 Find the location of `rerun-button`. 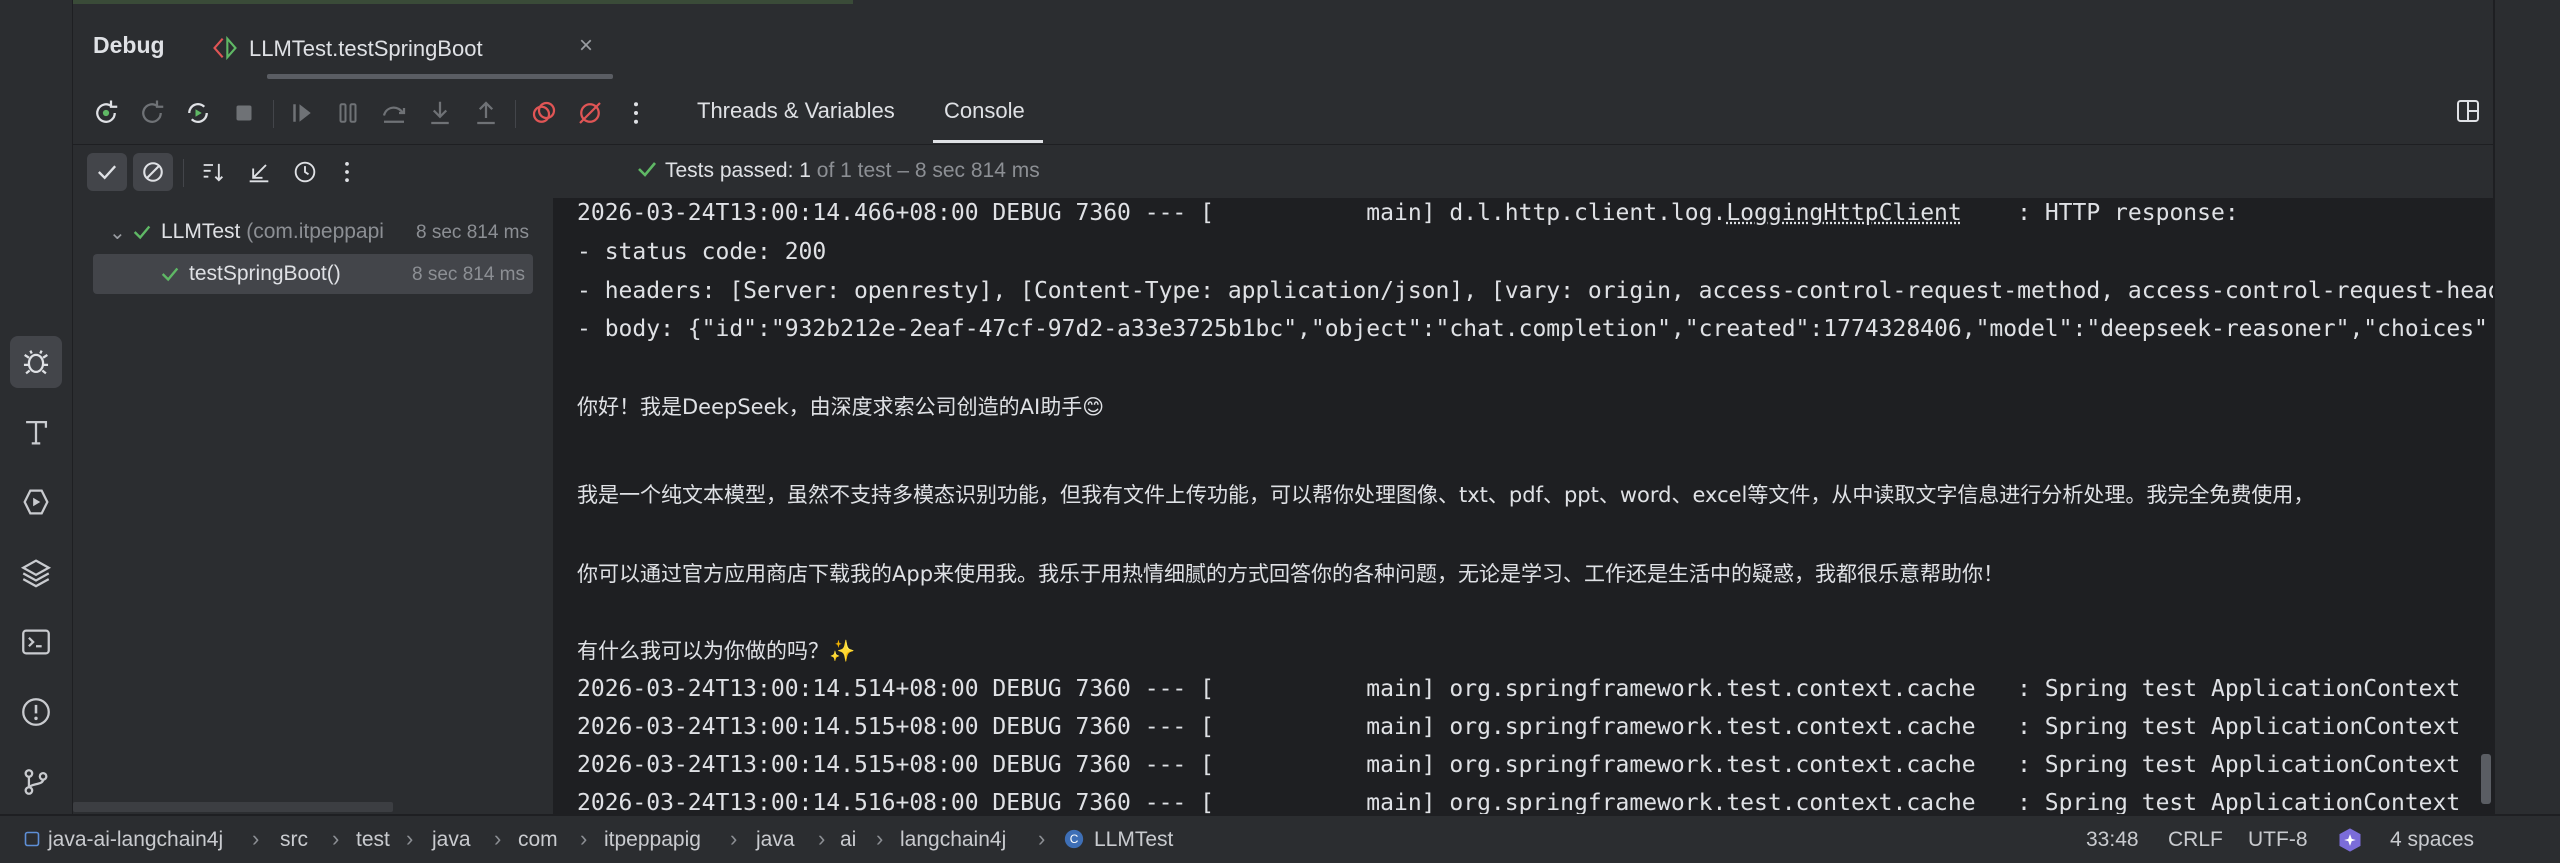

rerun-button is located at coordinates (106, 113).